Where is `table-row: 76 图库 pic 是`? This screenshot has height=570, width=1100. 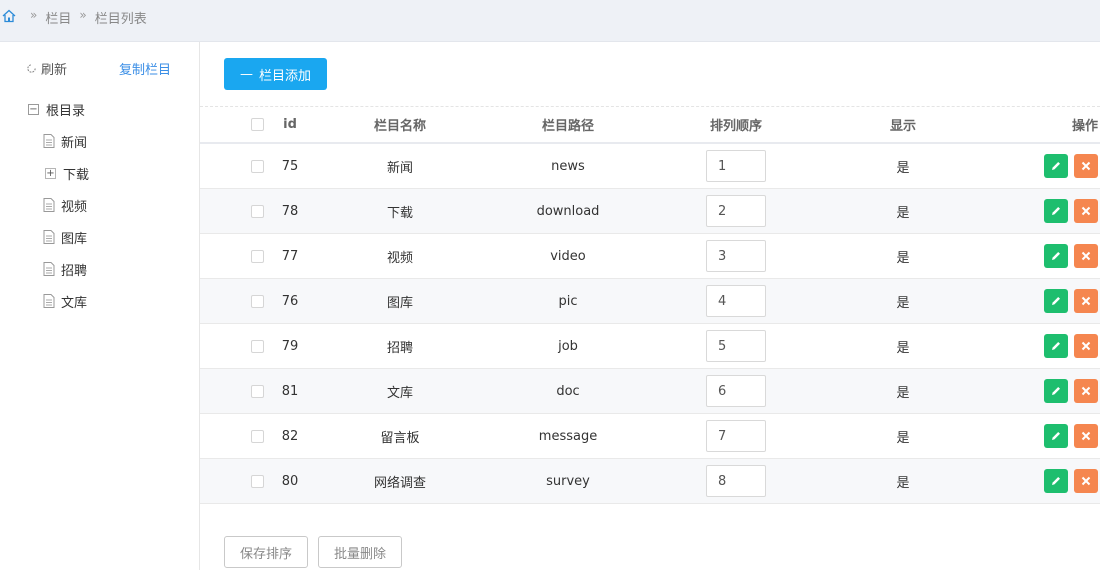
table-row: 76 图库 pic 是 is located at coordinates (650, 301).